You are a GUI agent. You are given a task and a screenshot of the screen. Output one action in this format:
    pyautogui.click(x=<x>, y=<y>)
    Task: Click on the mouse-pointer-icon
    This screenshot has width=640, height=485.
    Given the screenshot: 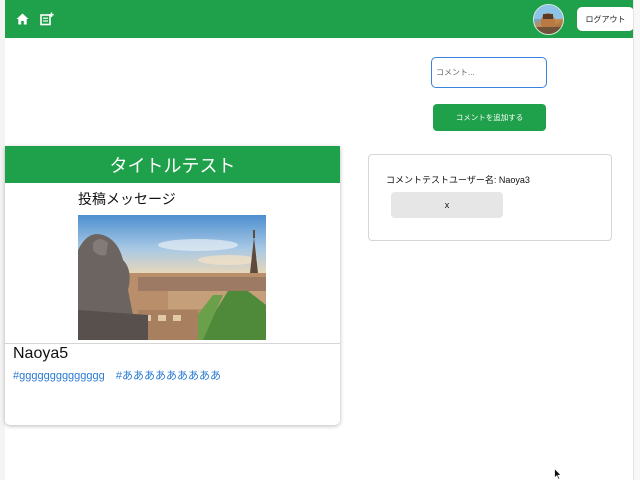 What is the action you would take?
    pyautogui.click(x=558, y=474)
    